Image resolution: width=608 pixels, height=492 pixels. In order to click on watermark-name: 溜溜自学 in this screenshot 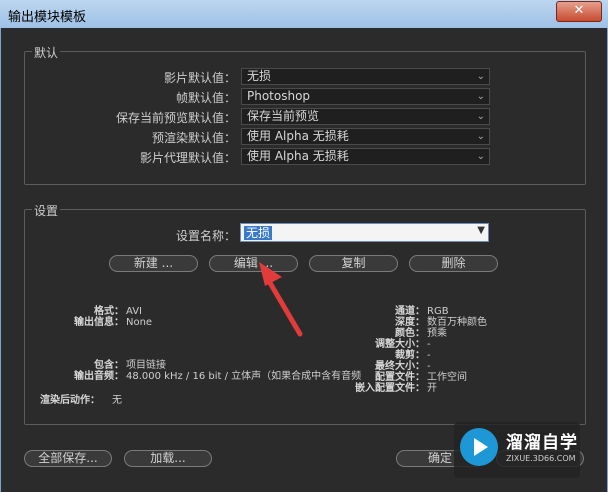, I will do `click(542, 443)`.